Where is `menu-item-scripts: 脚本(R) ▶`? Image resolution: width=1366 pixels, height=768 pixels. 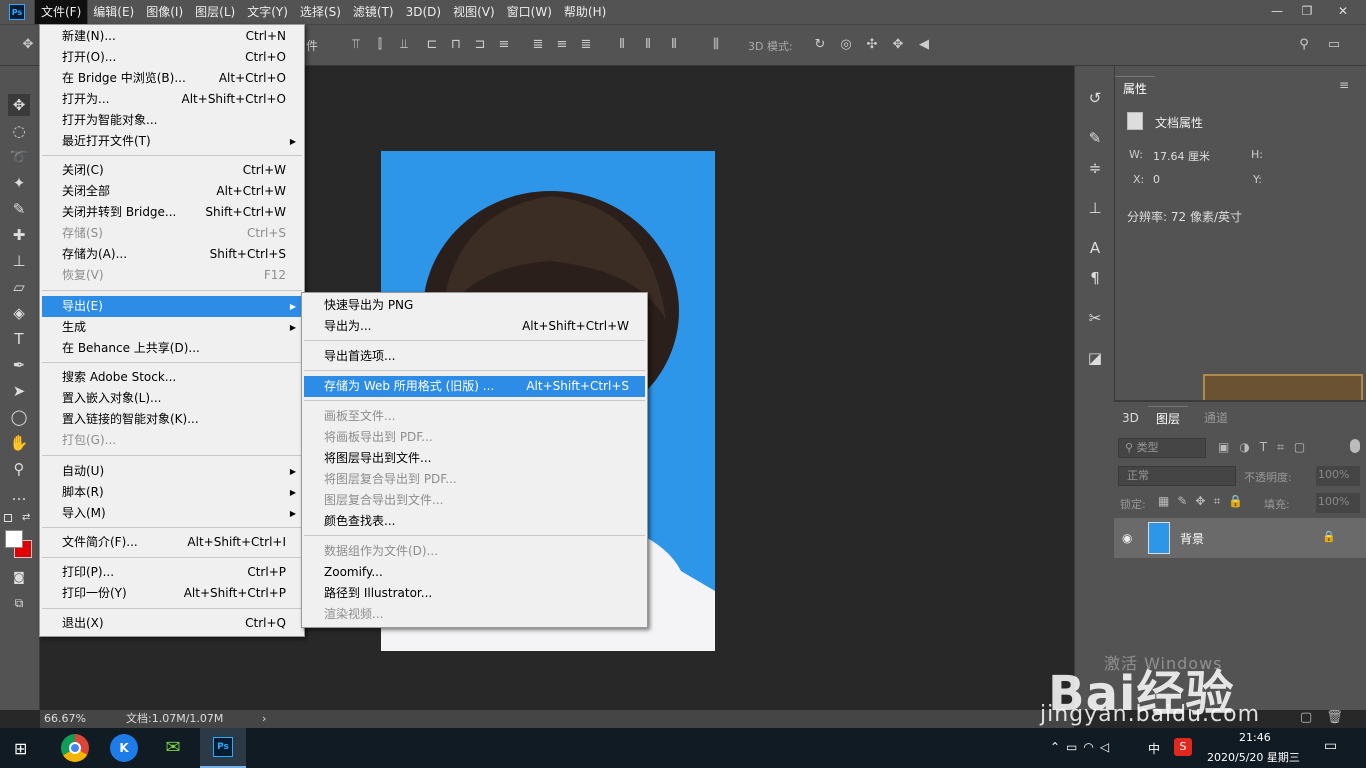
menu-item-scripts: 脚本(R) ▶ is located at coordinates (172, 492).